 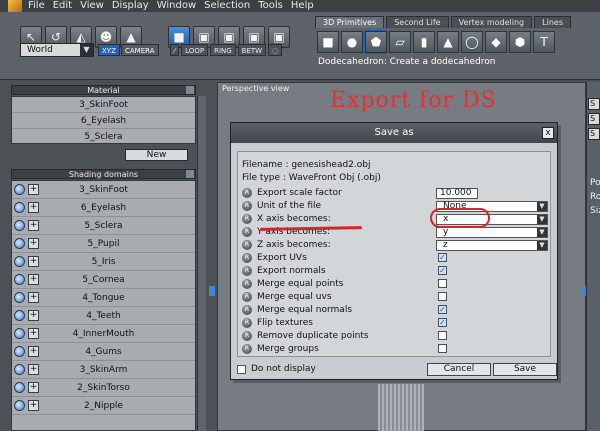 What do you see at coordinates (302, 6) in the screenshot?
I see `menu-help: Help` at bounding box center [302, 6].